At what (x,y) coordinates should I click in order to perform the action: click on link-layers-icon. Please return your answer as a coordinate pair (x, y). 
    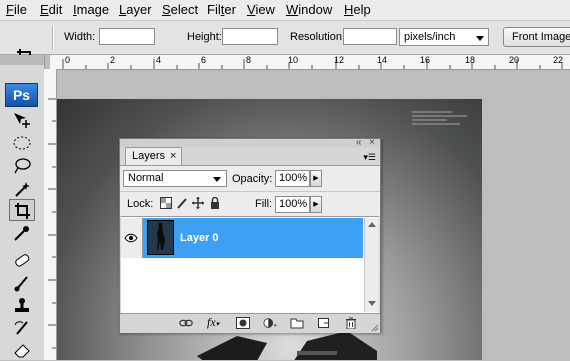
    Looking at the image, I should click on (186, 323).